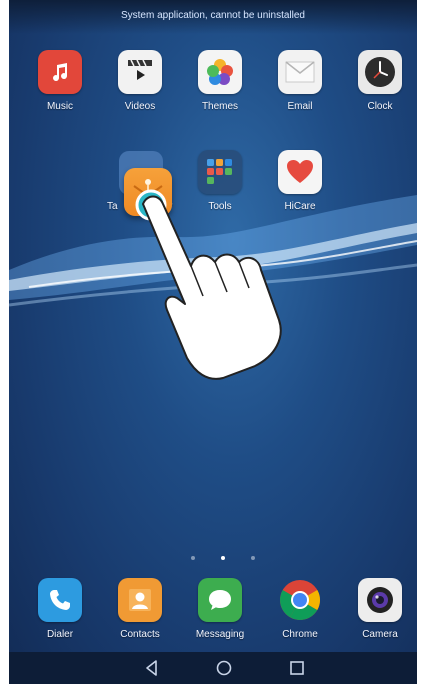 The height and width of the screenshot is (684, 426). I want to click on page-indicator, so click(213, 558).